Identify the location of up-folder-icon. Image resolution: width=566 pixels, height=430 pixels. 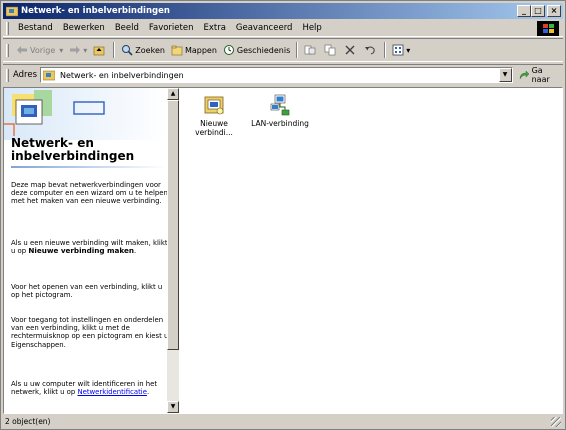
(99, 50).